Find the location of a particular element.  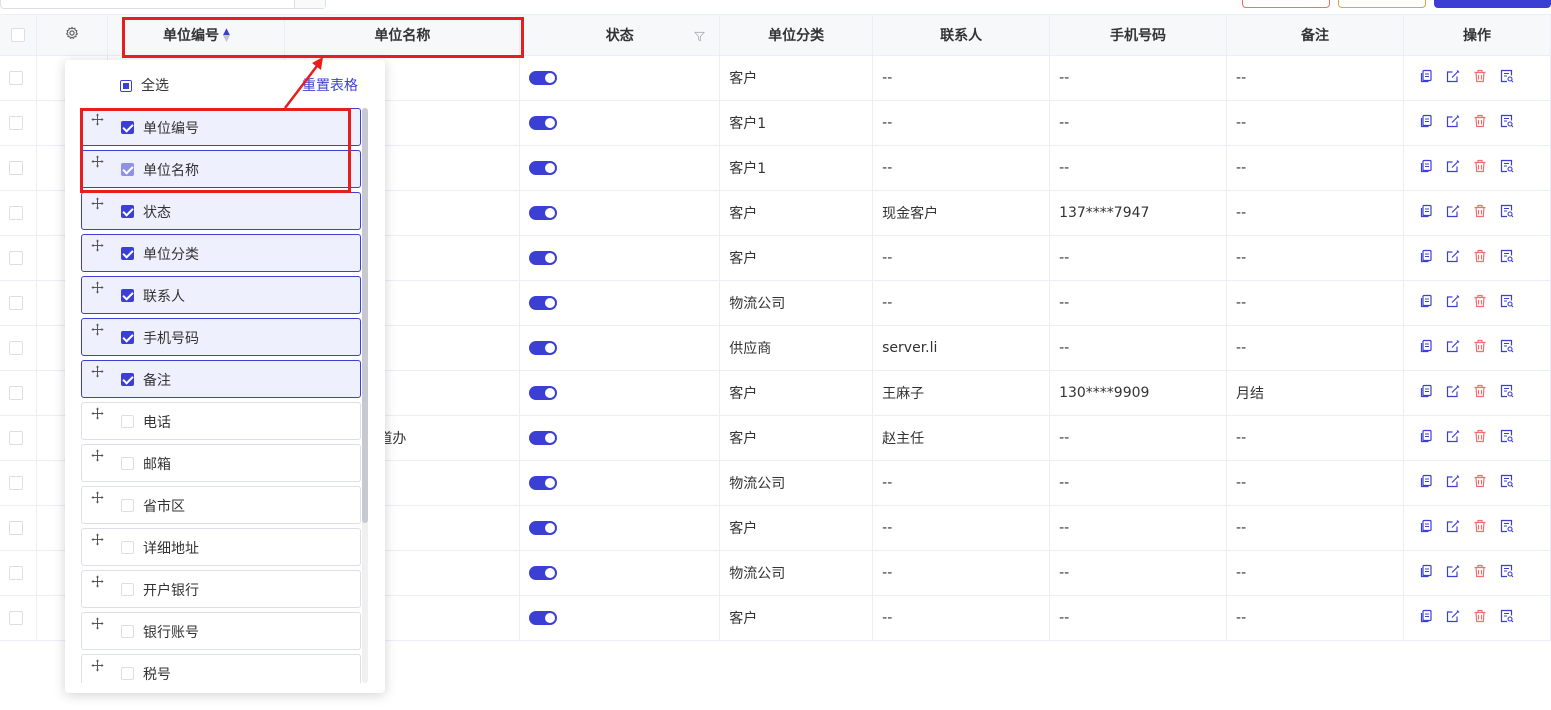

select-all-columns-checkbox is located at coordinates (126, 86).